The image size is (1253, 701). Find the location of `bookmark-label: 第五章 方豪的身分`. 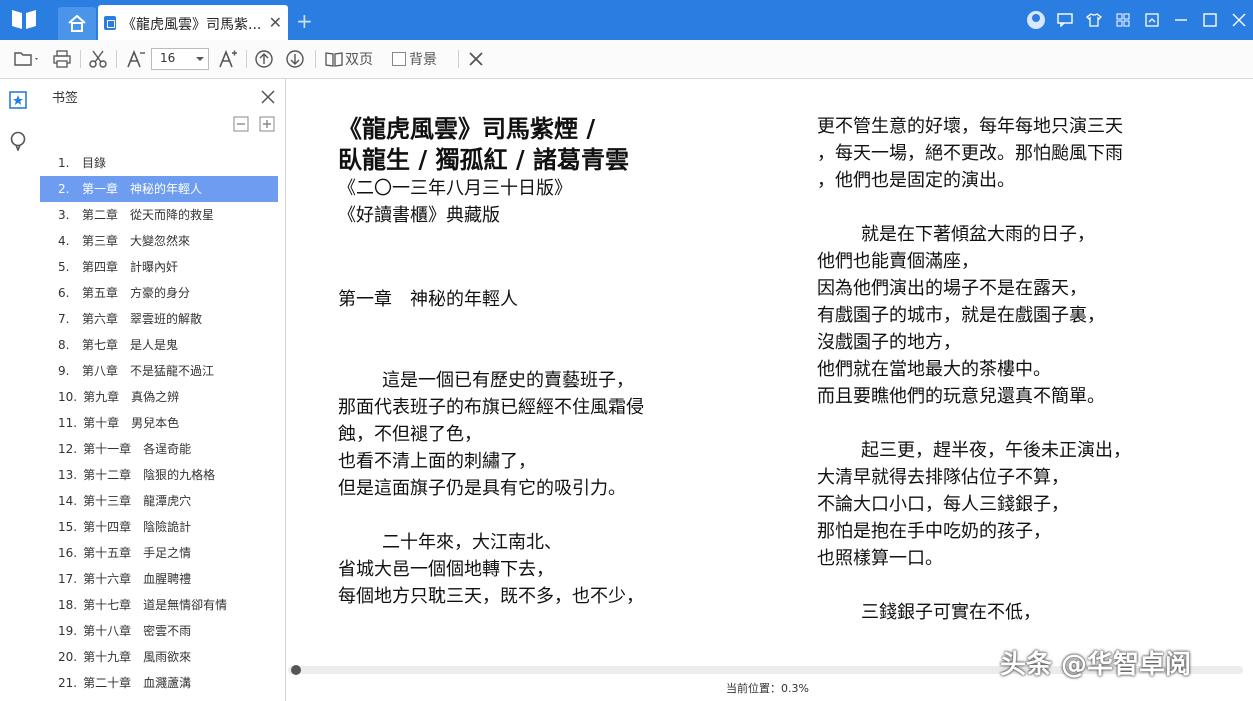

bookmark-label: 第五章 方豪的身分 is located at coordinates (136, 293).